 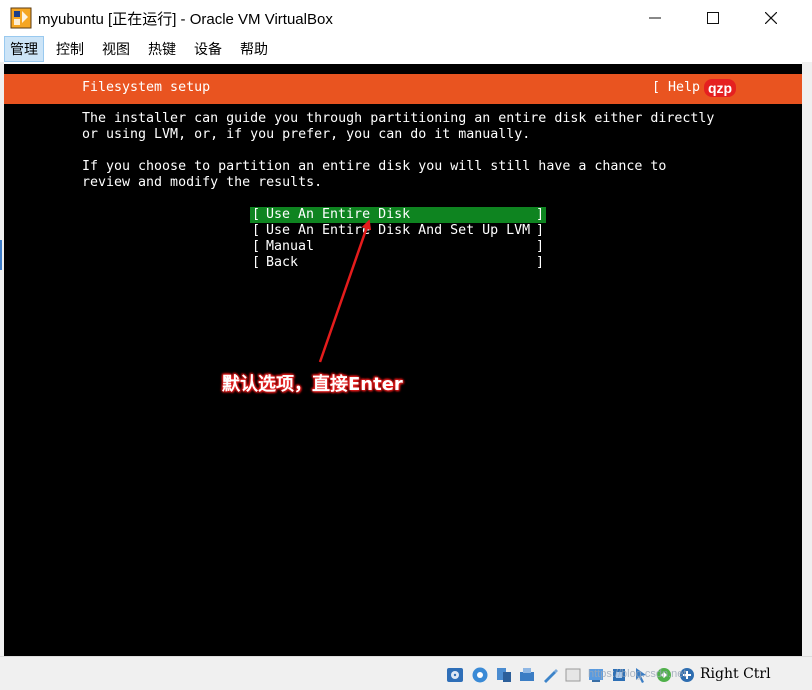 What do you see at coordinates (185, 19) in the screenshot?
I see `window-title: myubuntu [正在运行] - Oracle VM VirtualBox` at bounding box center [185, 19].